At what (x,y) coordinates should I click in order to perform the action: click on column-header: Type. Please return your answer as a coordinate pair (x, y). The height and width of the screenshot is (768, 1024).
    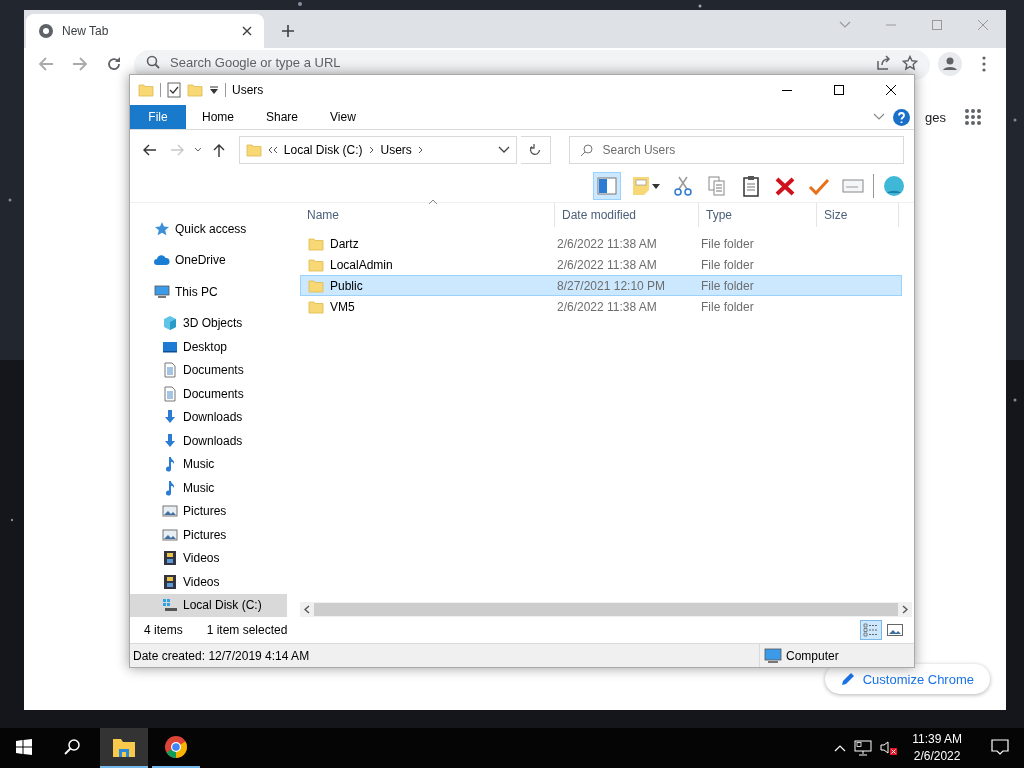
    Looking at the image, I should click on (758, 215).